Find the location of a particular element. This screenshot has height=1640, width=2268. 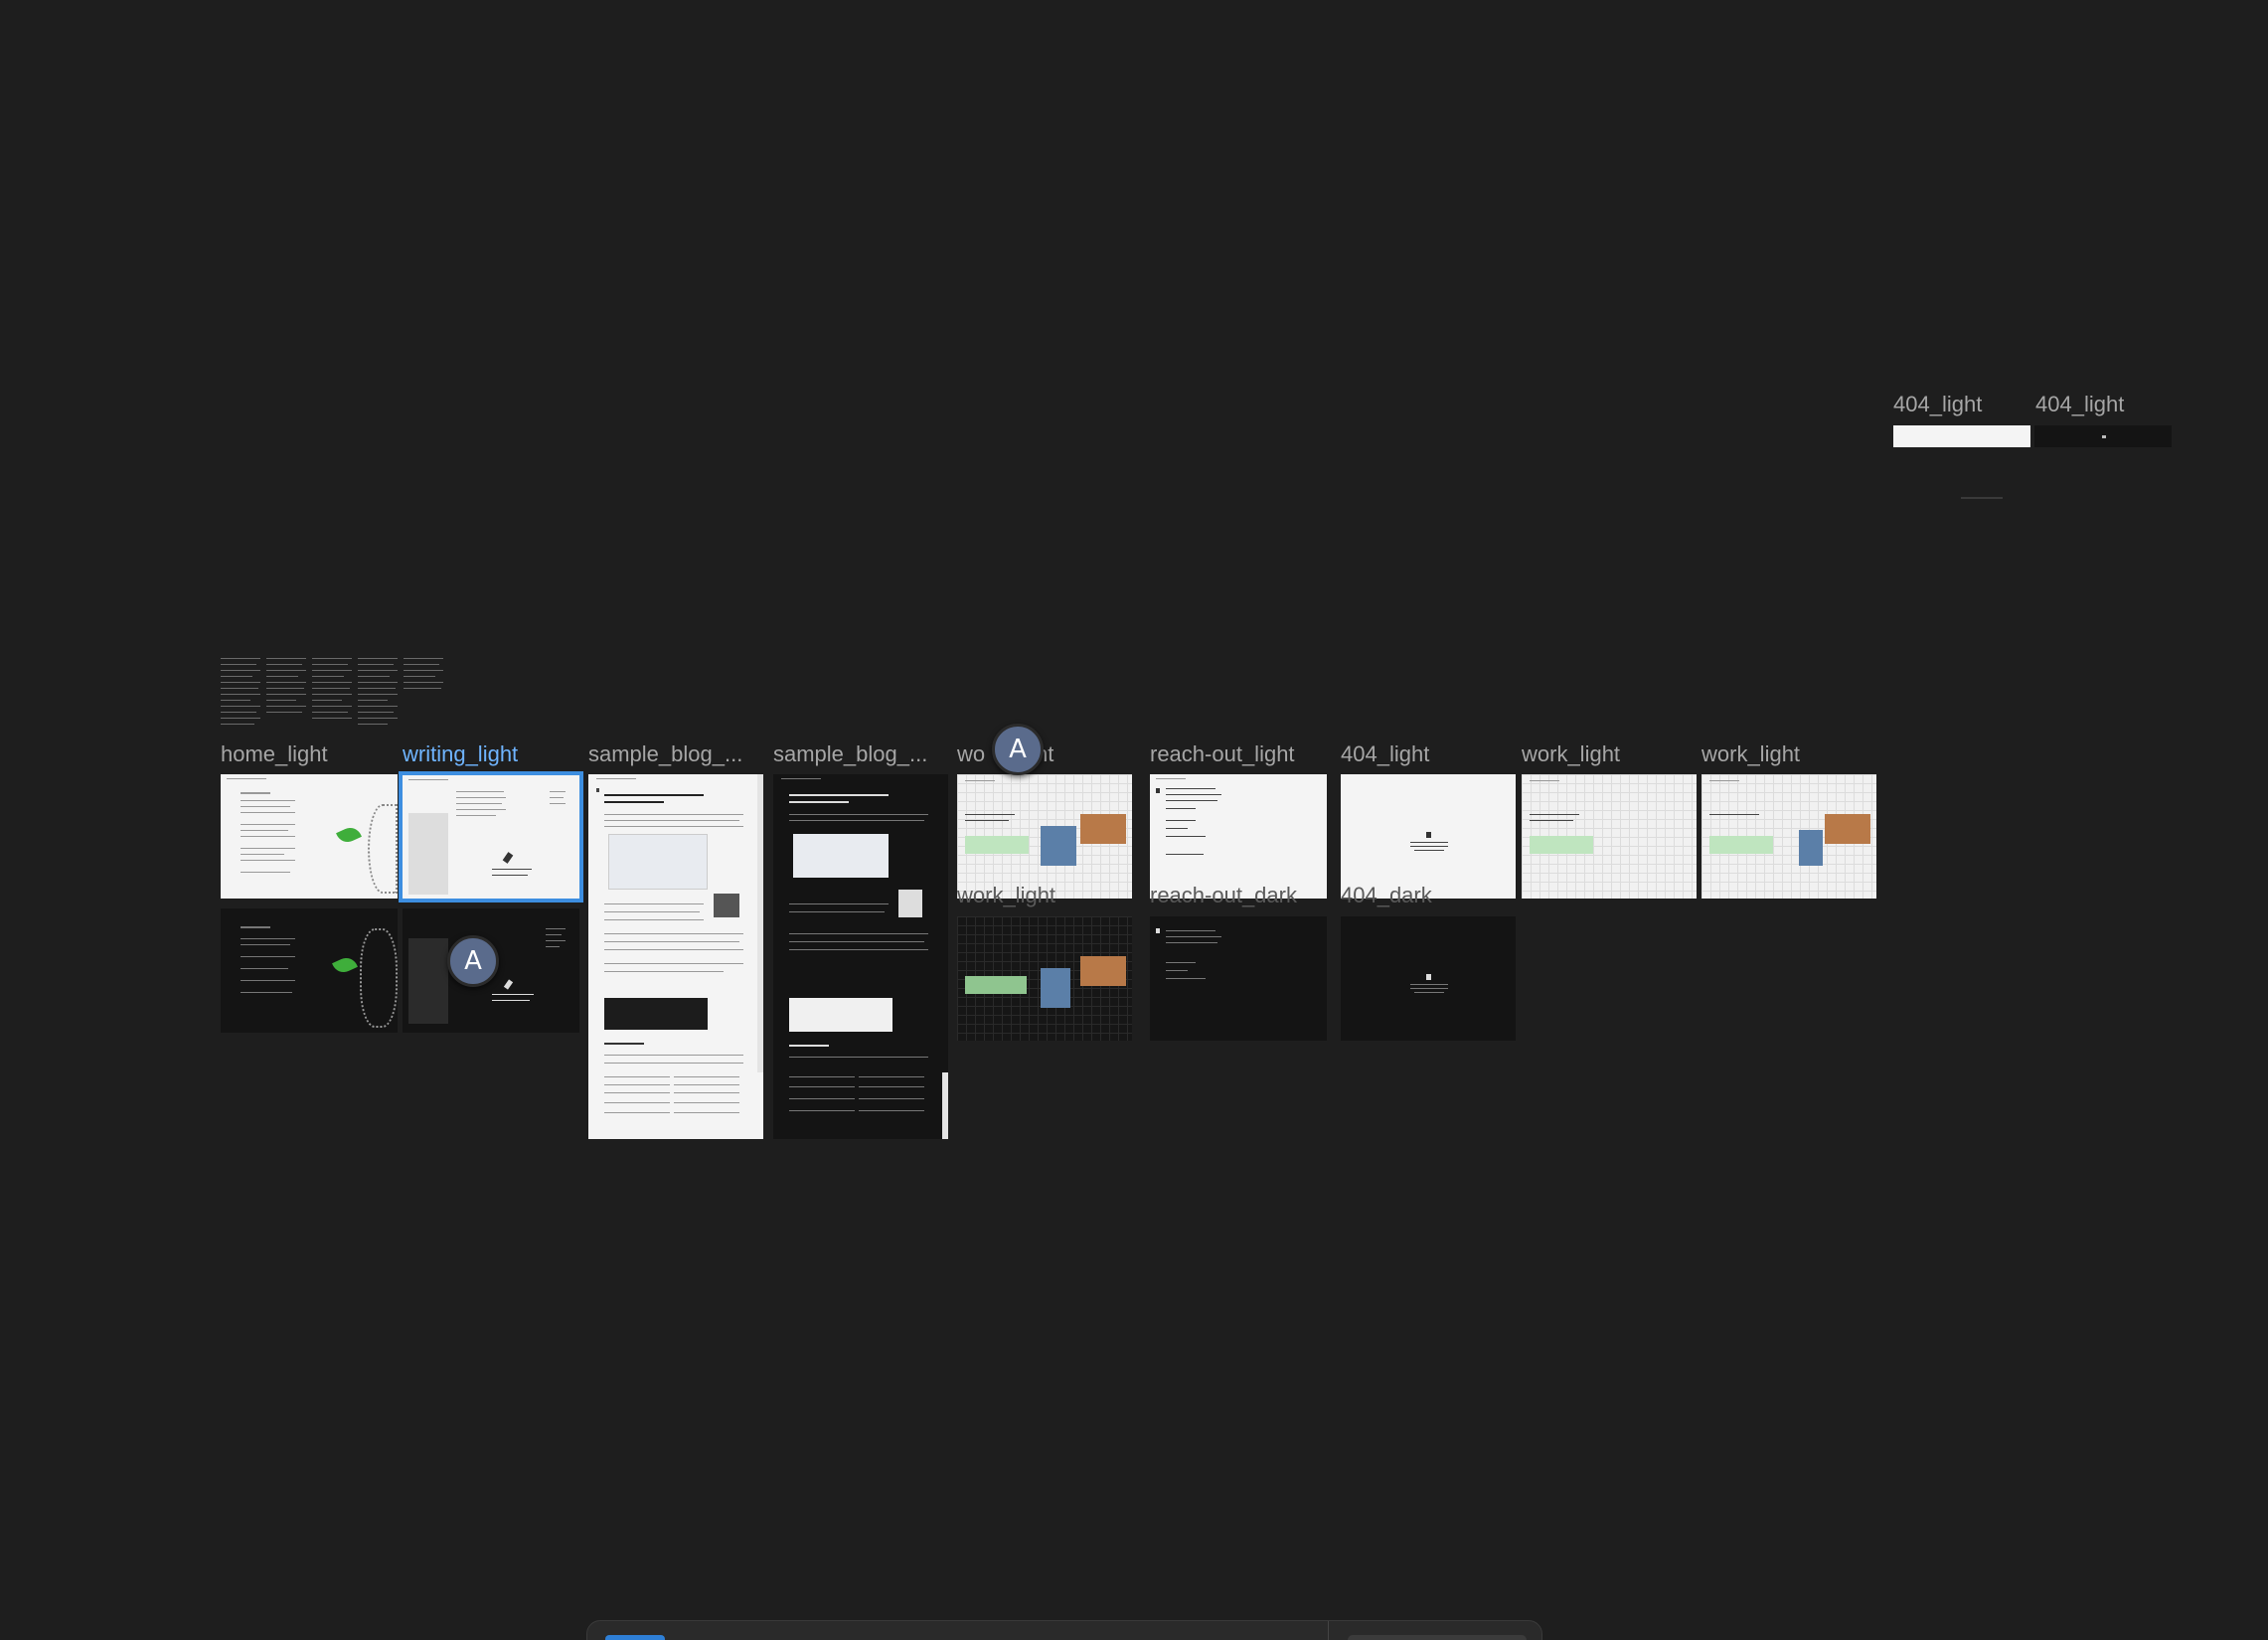

toolbar-divider is located at coordinates (1328, 1630).